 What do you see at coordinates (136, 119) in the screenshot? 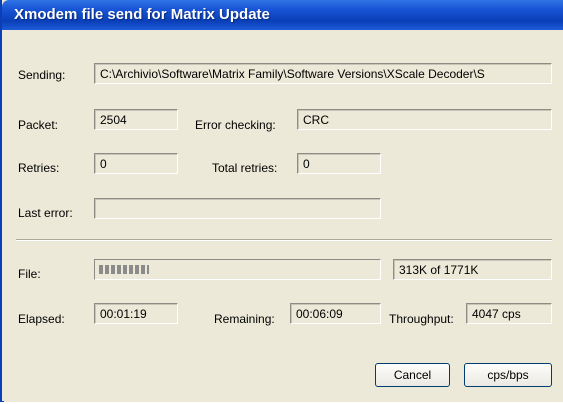
I see `packet-field: 2504` at bounding box center [136, 119].